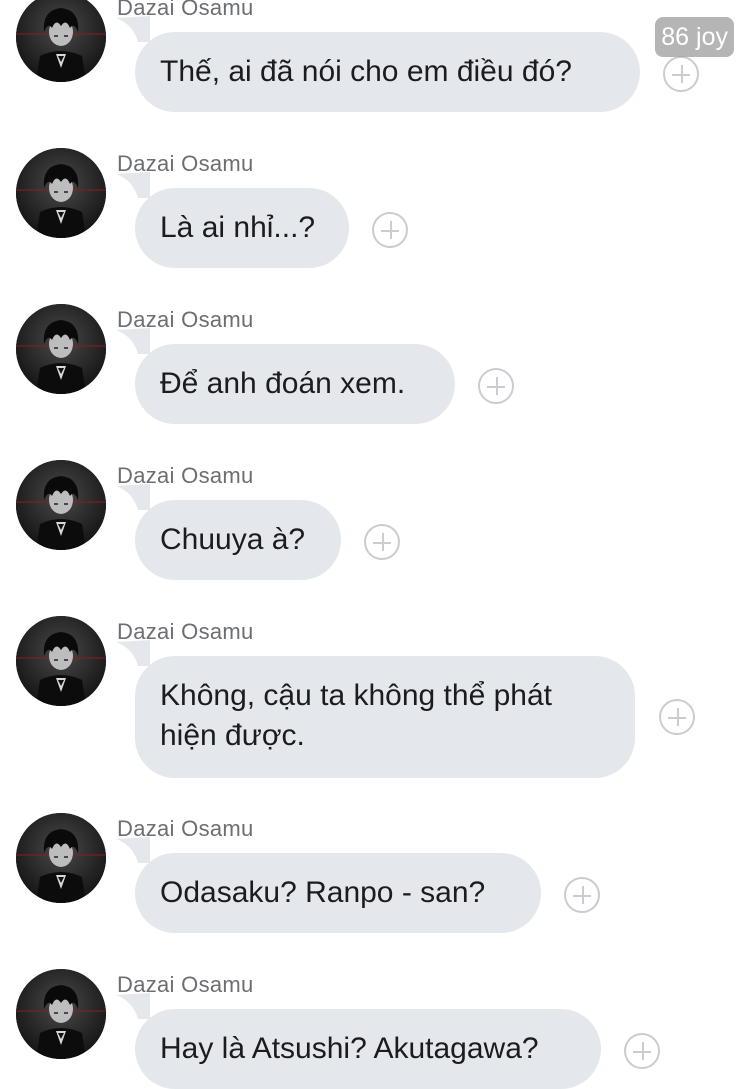  I want to click on dark-anime-avatar-icon, so click(61, 1014).